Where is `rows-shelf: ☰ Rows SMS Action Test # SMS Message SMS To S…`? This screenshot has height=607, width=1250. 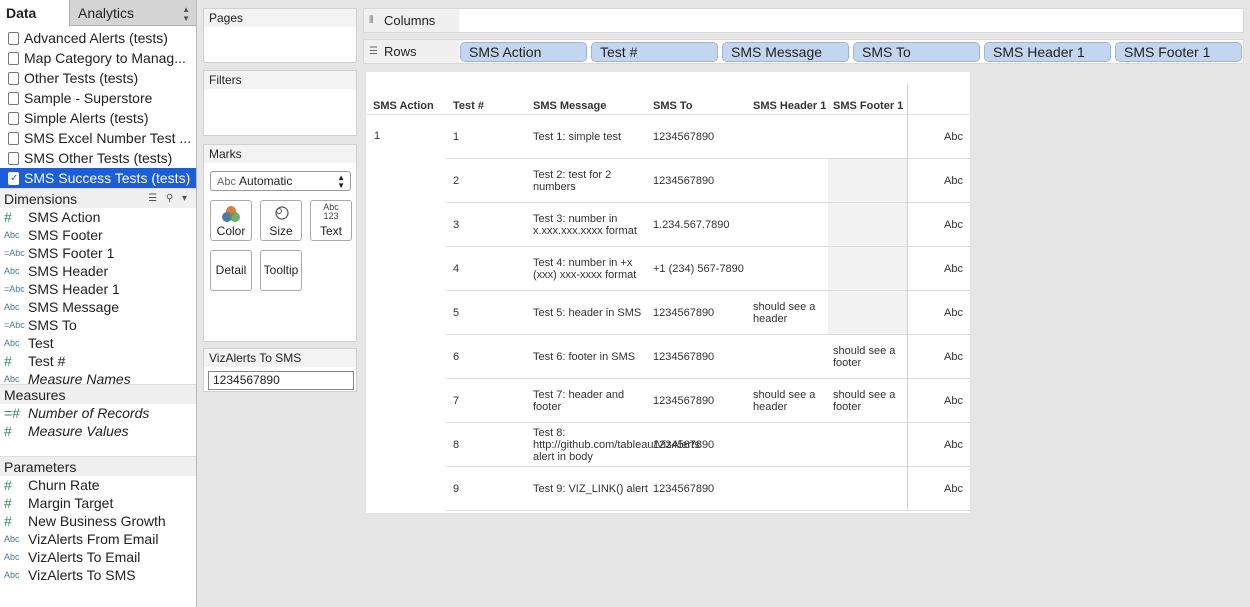 rows-shelf: ☰ Rows SMS Action Test # SMS Message SMS To S… is located at coordinates (803, 51).